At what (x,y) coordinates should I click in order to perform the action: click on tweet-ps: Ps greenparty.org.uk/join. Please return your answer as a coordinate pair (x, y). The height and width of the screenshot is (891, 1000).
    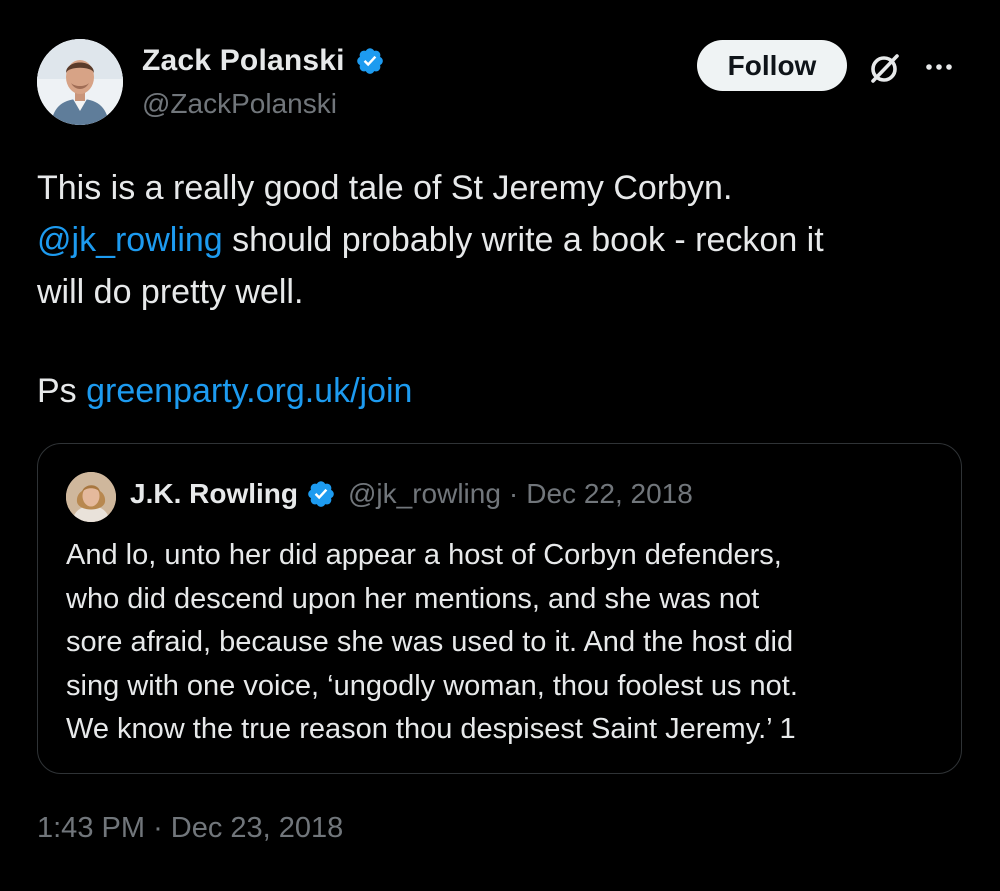
    Looking at the image, I should click on (224, 391).